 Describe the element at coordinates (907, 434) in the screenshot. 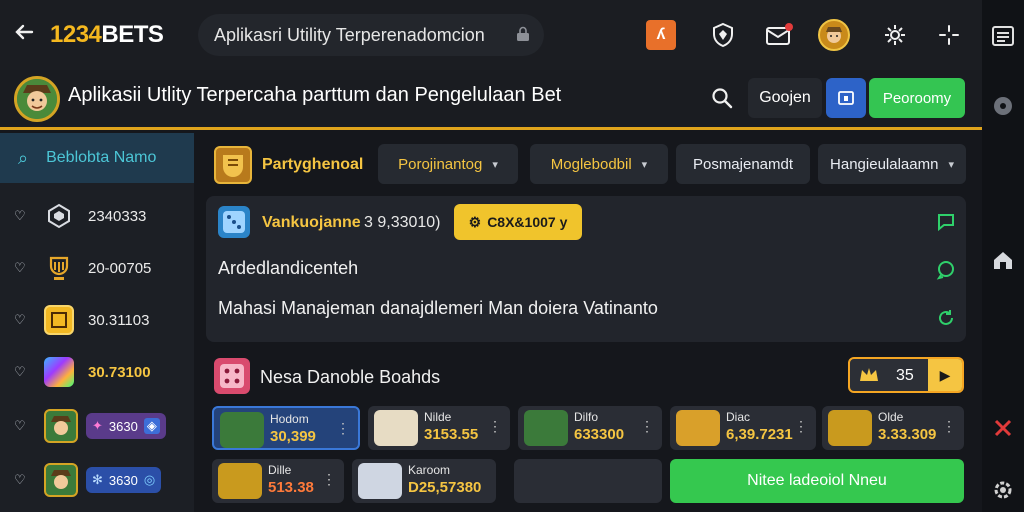

I see `card-value: 3.33.309` at that location.